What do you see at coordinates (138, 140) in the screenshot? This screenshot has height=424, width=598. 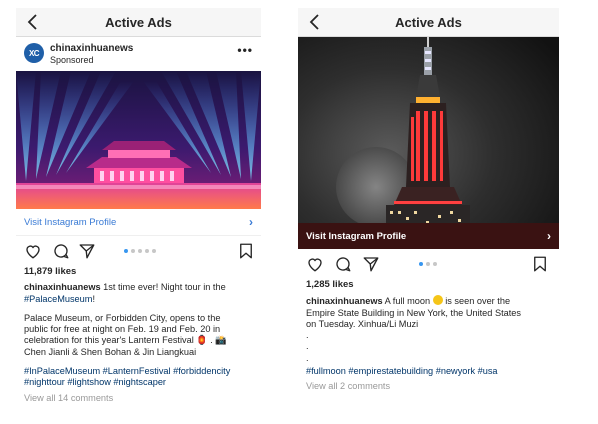 I see `post-image-palace-museum` at bounding box center [138, 140].